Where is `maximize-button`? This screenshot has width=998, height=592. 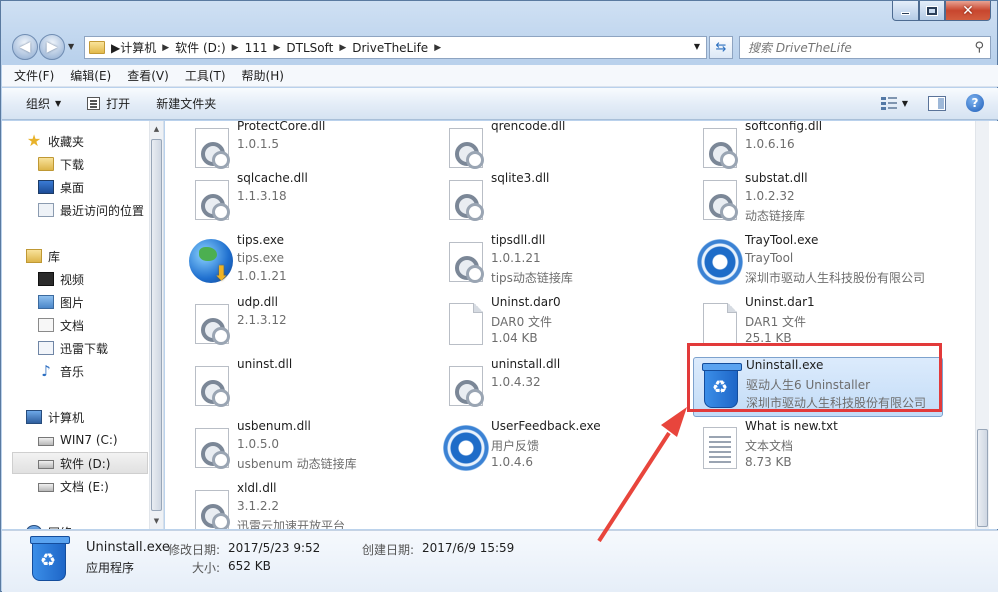
maximize-button is located at coordinates (932, 11).